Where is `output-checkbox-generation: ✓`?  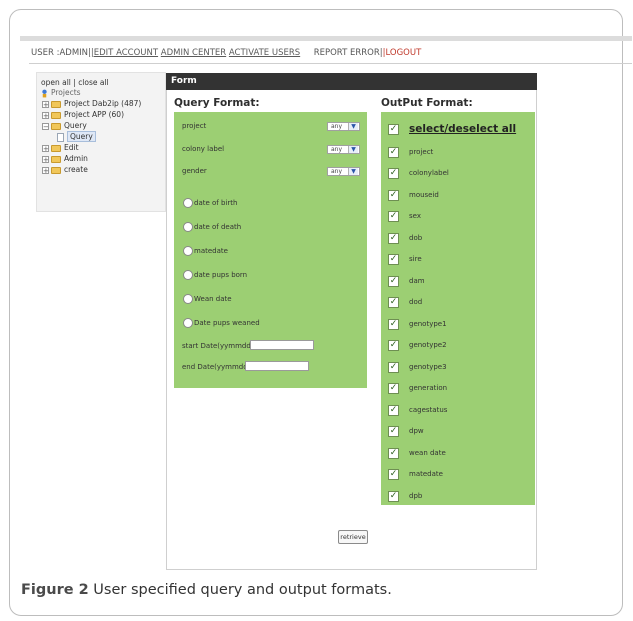
output-checkbox-generation: ✓ is located at coordinates (393, 388).